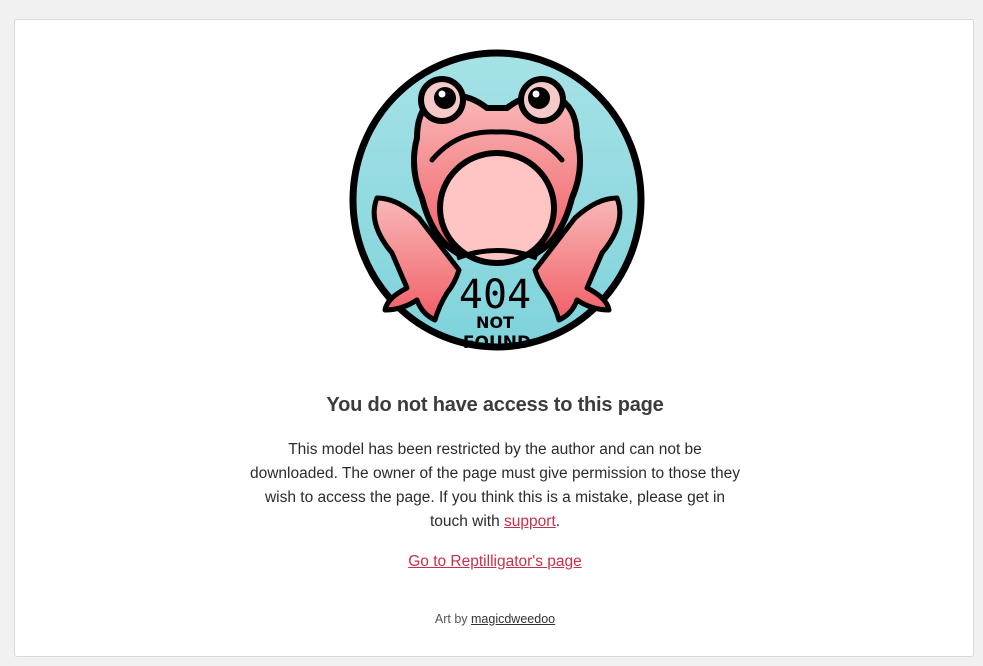 This screenshot has width=983, height=666. What do you see at coordinates (495, 295) in the screenshot?
I see `text-404: 404` at bounding box center [495, 295].